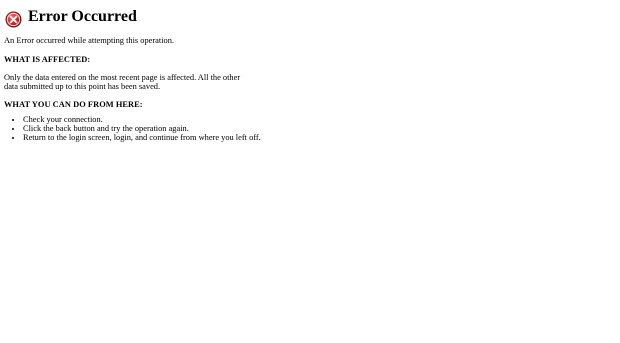  I want to click on title-row: Error Occurred, so click(304, 17).